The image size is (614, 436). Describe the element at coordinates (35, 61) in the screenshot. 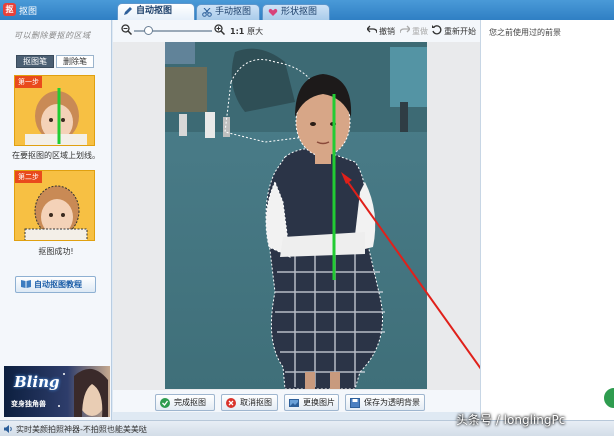

I see `cutout-pen-button: 抠图笔` at that location.